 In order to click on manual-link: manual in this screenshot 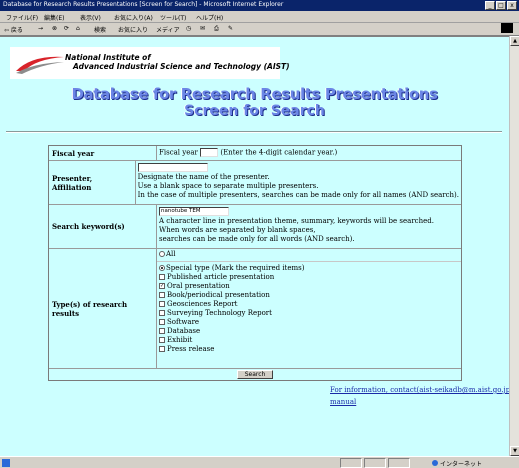, I will do `click(343, 402)`.